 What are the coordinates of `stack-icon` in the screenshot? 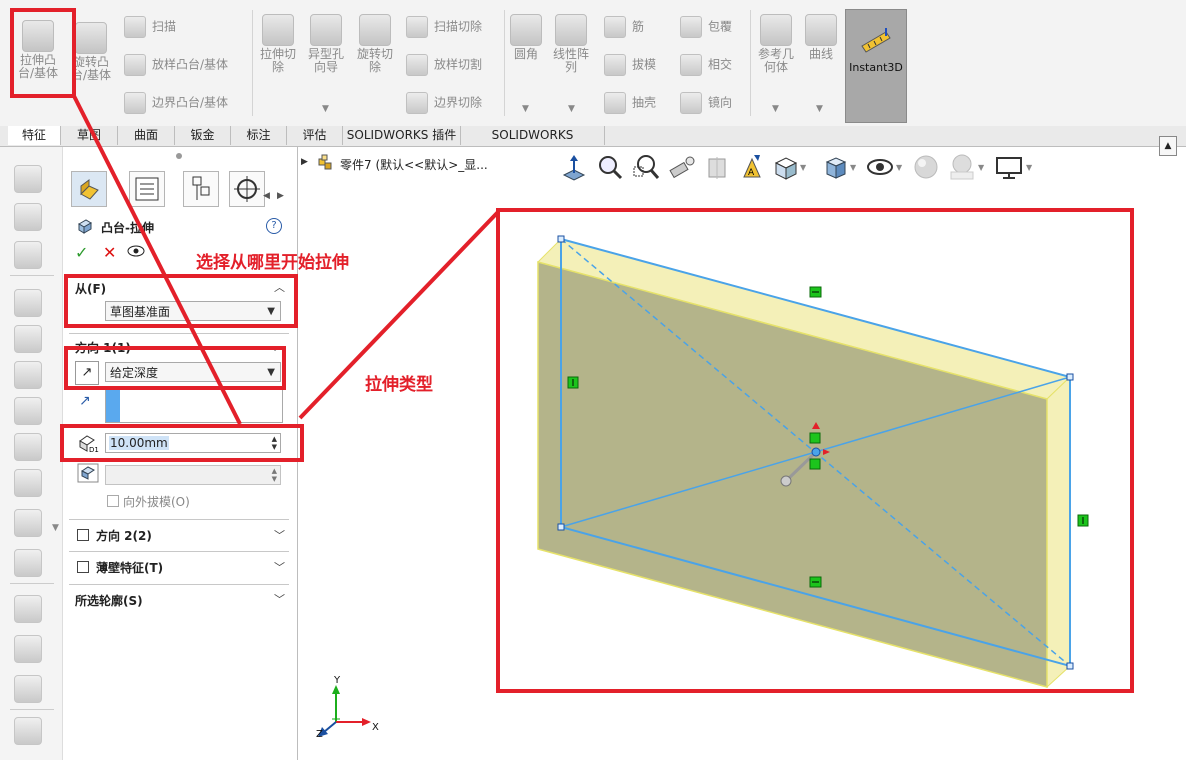 It's located at (28, 375).